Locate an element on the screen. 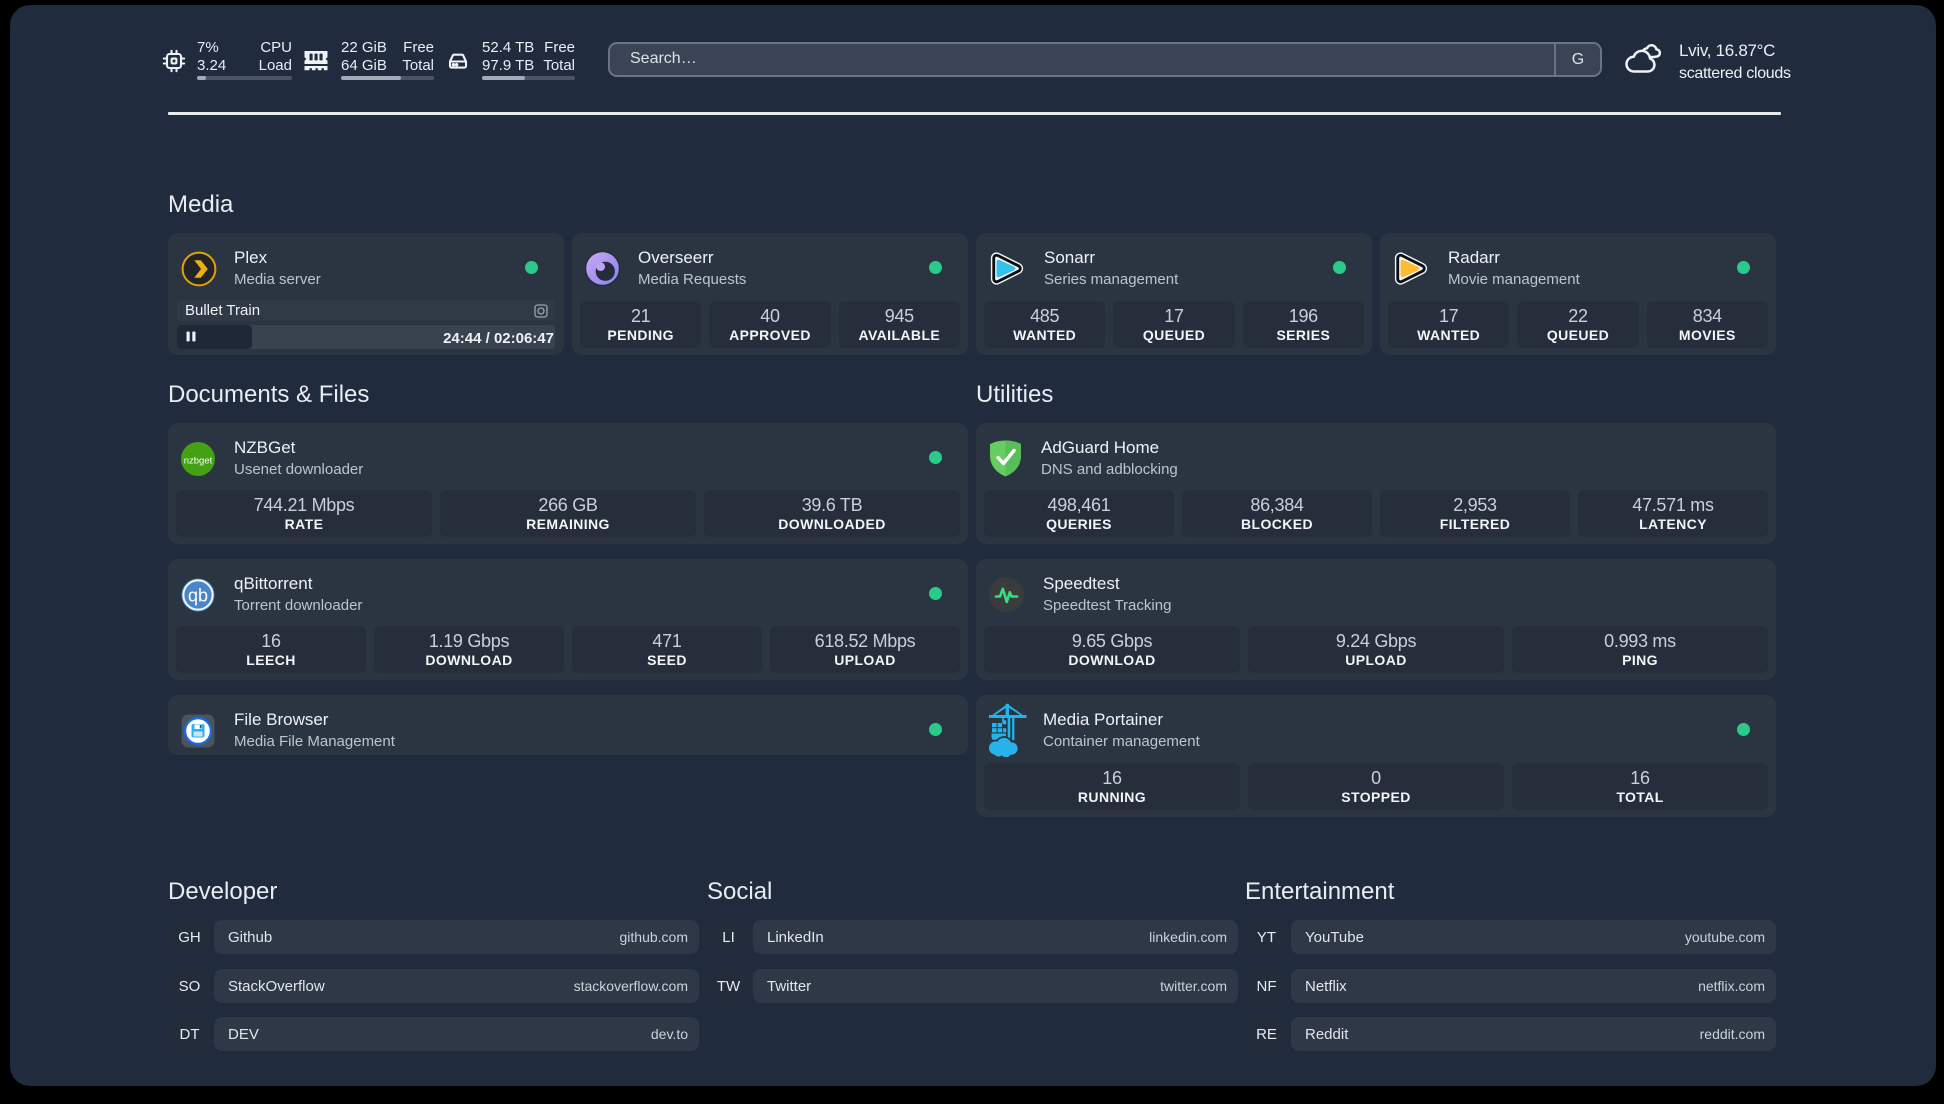 The width and height of the screenshot is (1944, 1104). svg-text: qb is located at coordinates (198, 595).